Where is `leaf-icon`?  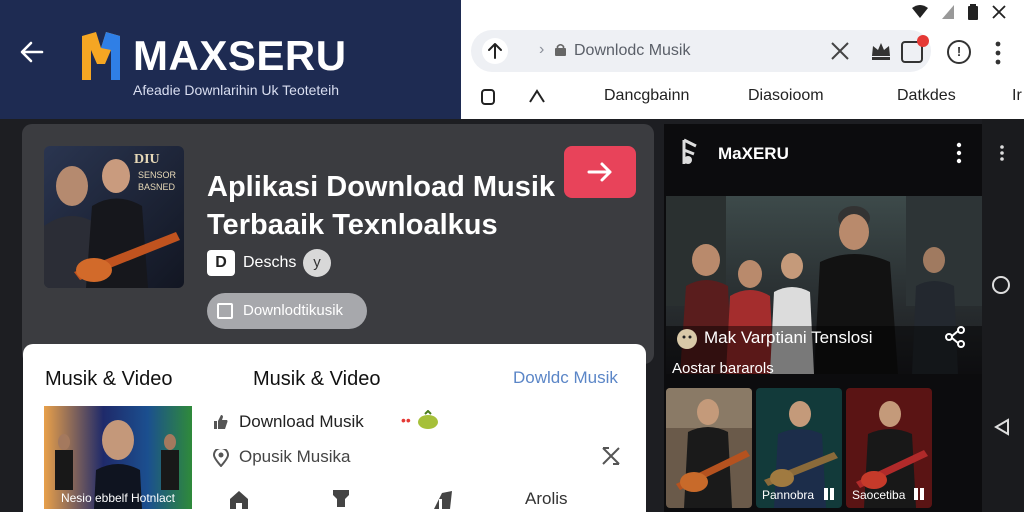 leaf-icon is located at coordinates (428, 419).